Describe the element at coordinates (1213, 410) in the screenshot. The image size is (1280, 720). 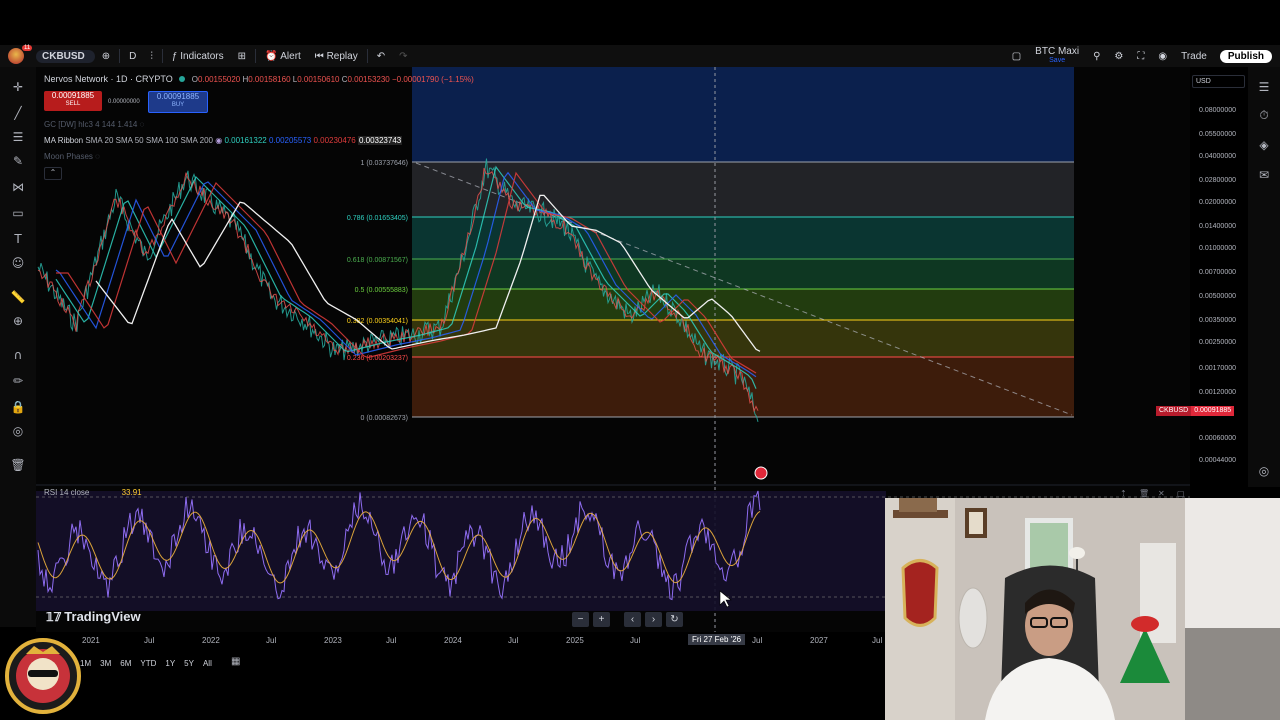
I see `last-price-value: 0.00091885` at that location.